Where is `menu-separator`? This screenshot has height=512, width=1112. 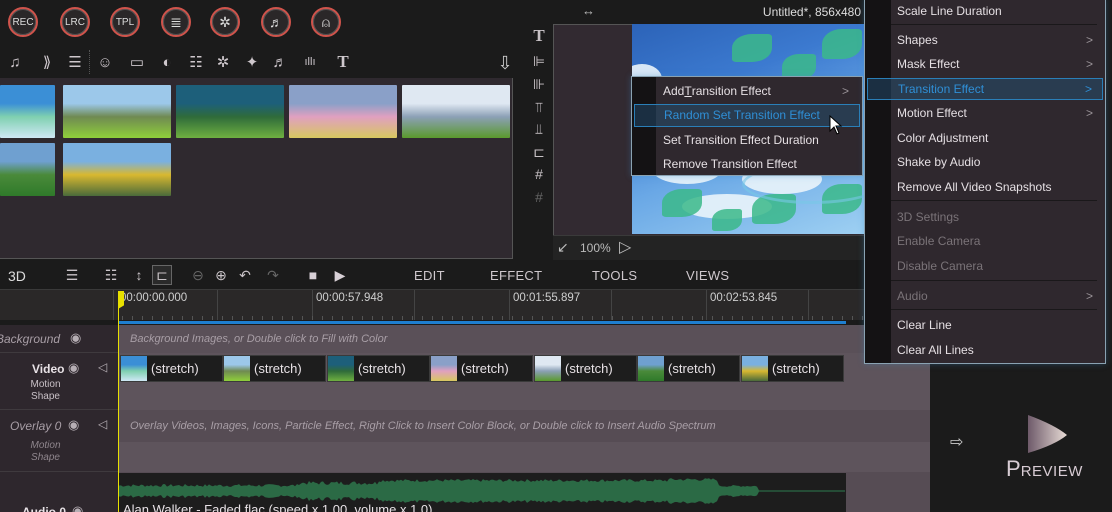
menu-separator is located at coordinates (994, 24).